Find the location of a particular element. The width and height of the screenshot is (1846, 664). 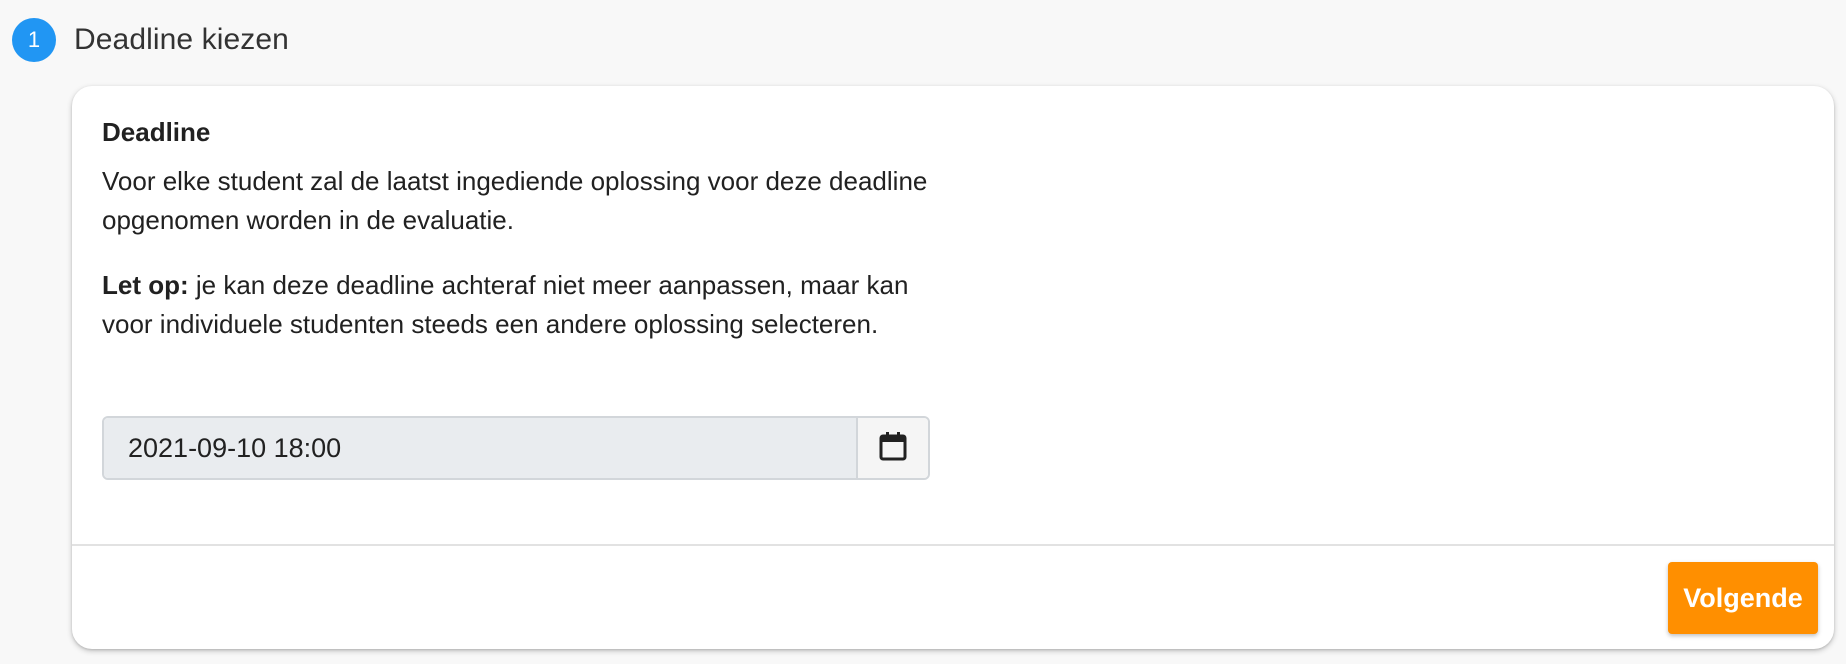

step-header: 1 Deadline kiezen is located at coordinates (150, 40).